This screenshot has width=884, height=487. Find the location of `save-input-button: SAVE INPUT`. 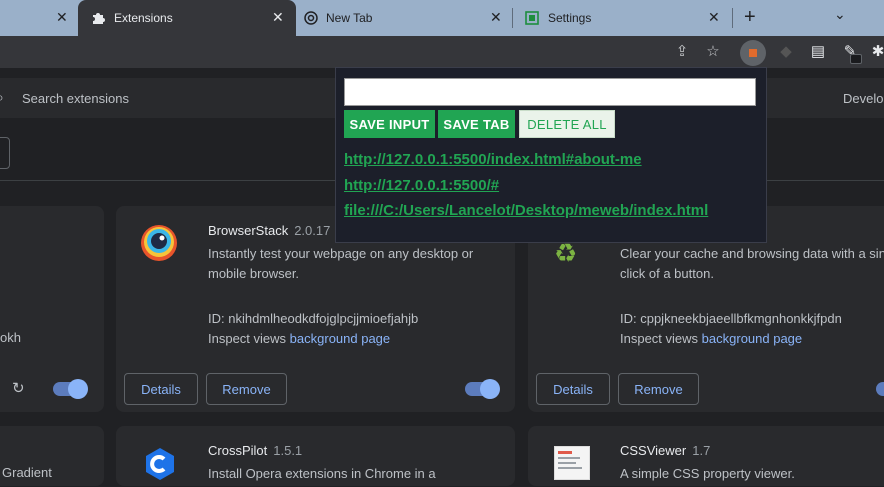

save-input-button: SAVE INPUT is located at coordinates (389, 124).